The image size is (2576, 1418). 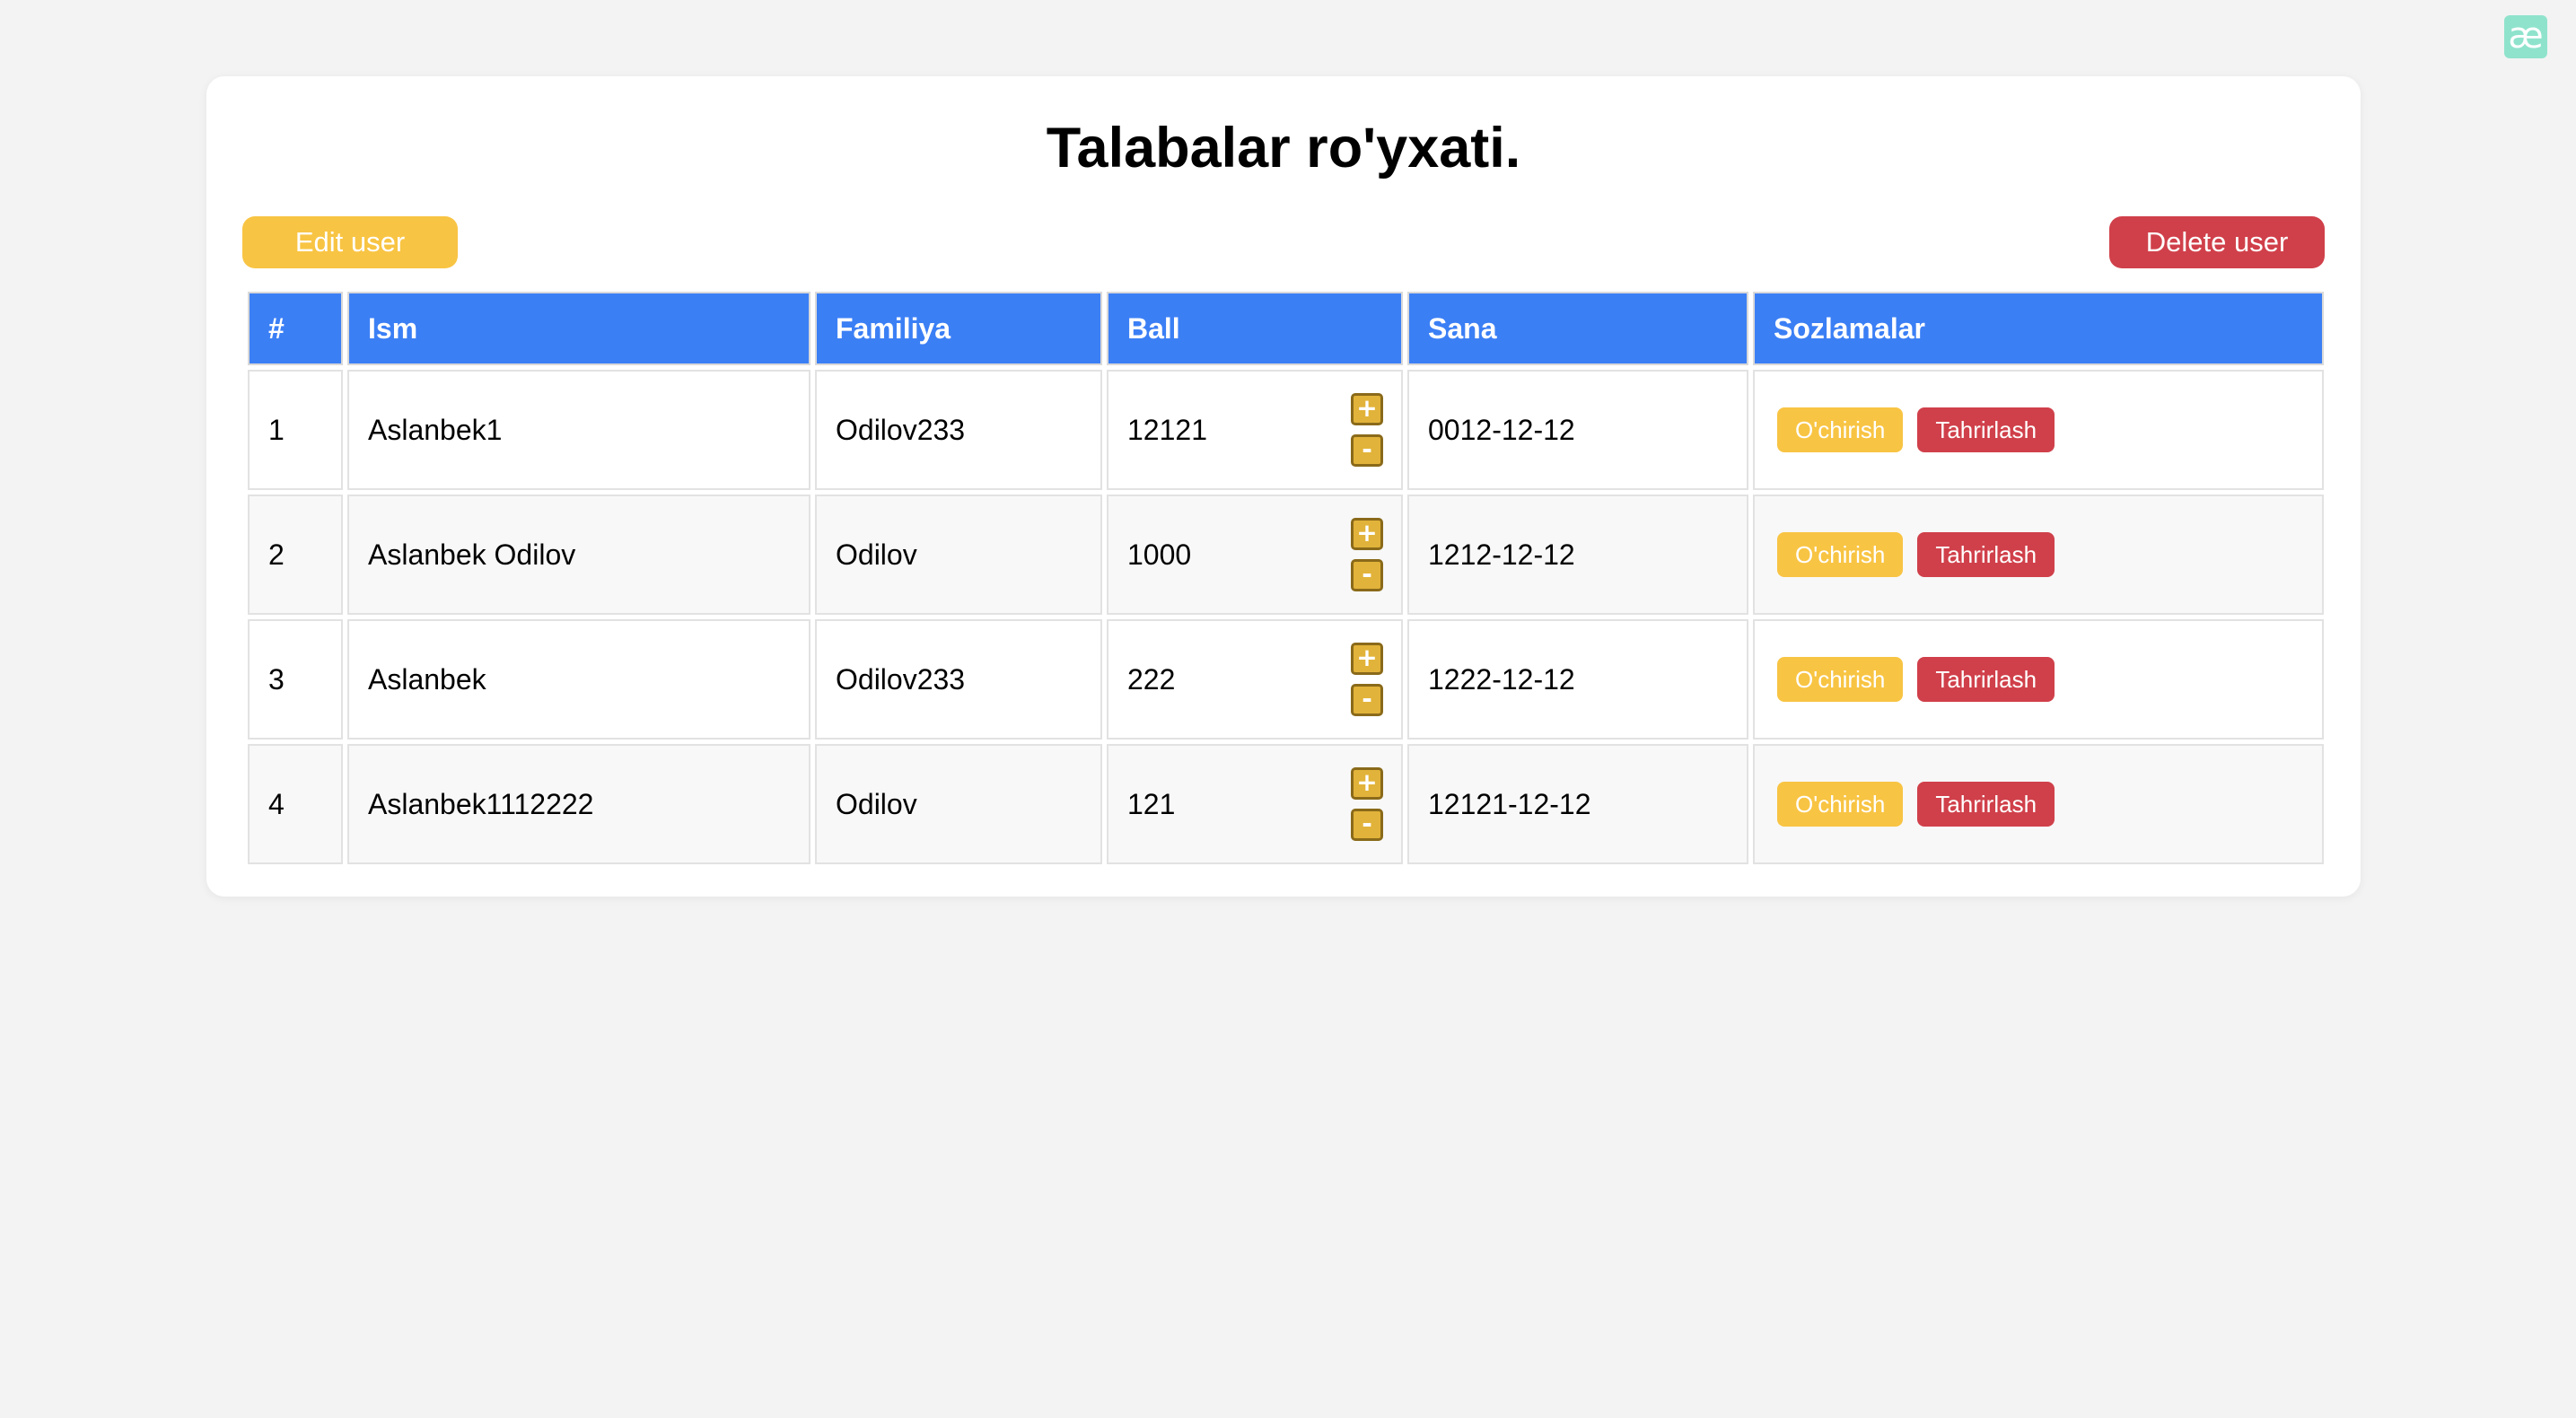 I want to click on column-header-familiya: Familiya, so click(x=959, y=328).